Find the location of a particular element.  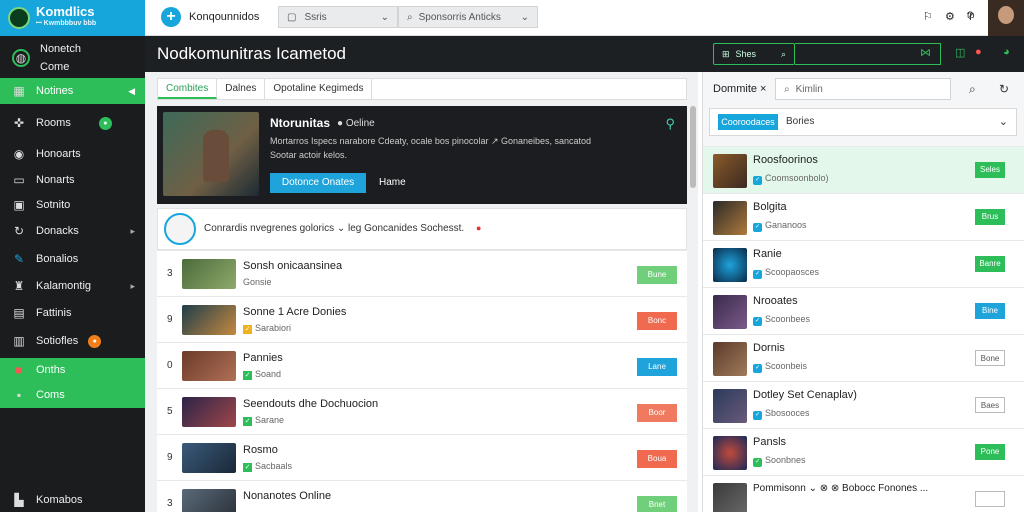

alert-icon: ● is located at coordinates (479, 228).